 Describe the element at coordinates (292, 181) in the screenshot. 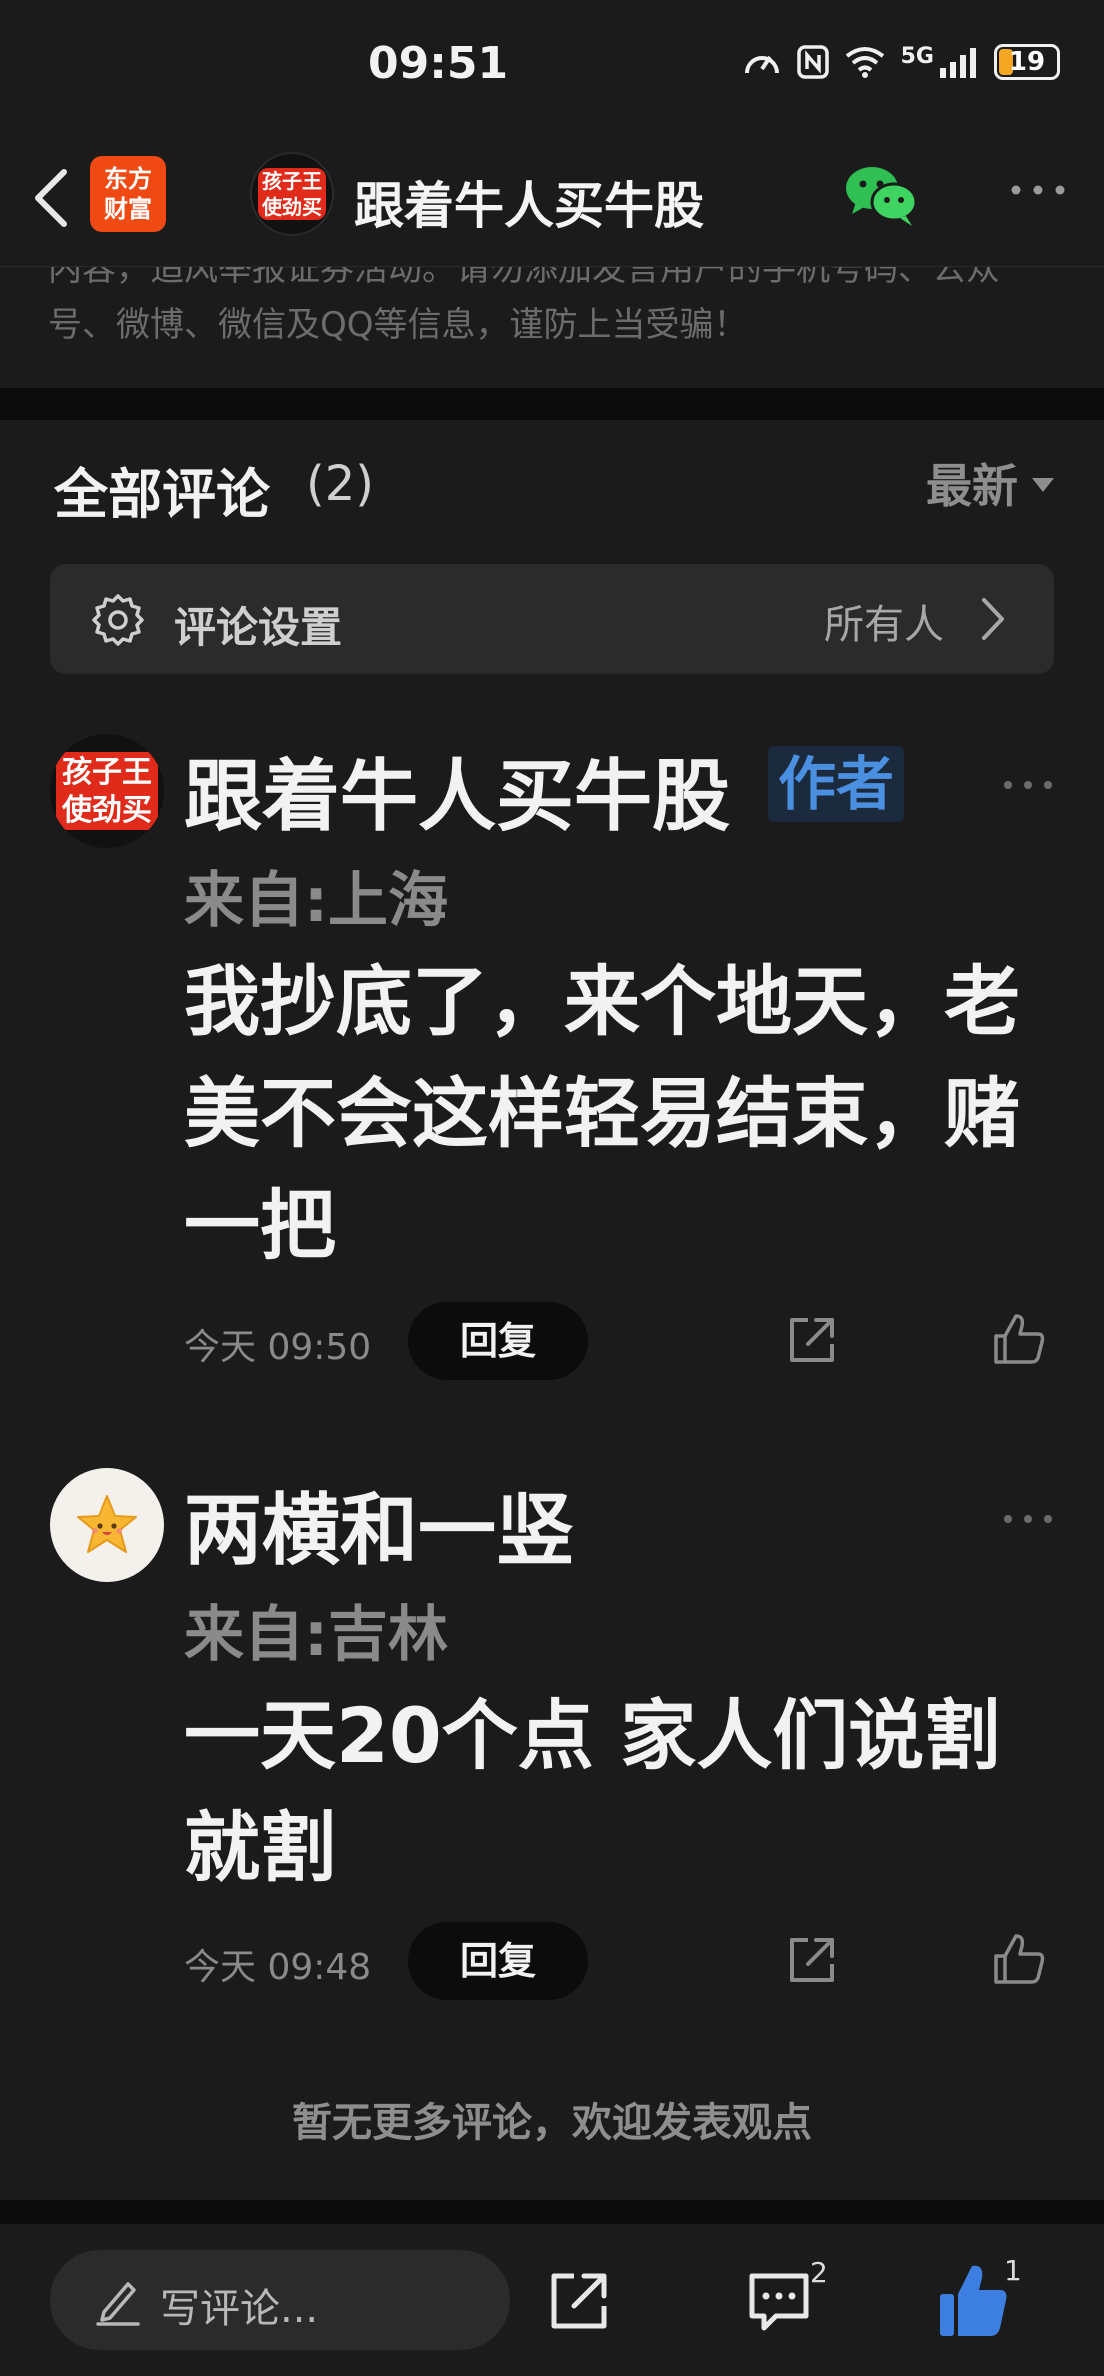

I see `nav-avatar-line1: 孩子王` at that location.